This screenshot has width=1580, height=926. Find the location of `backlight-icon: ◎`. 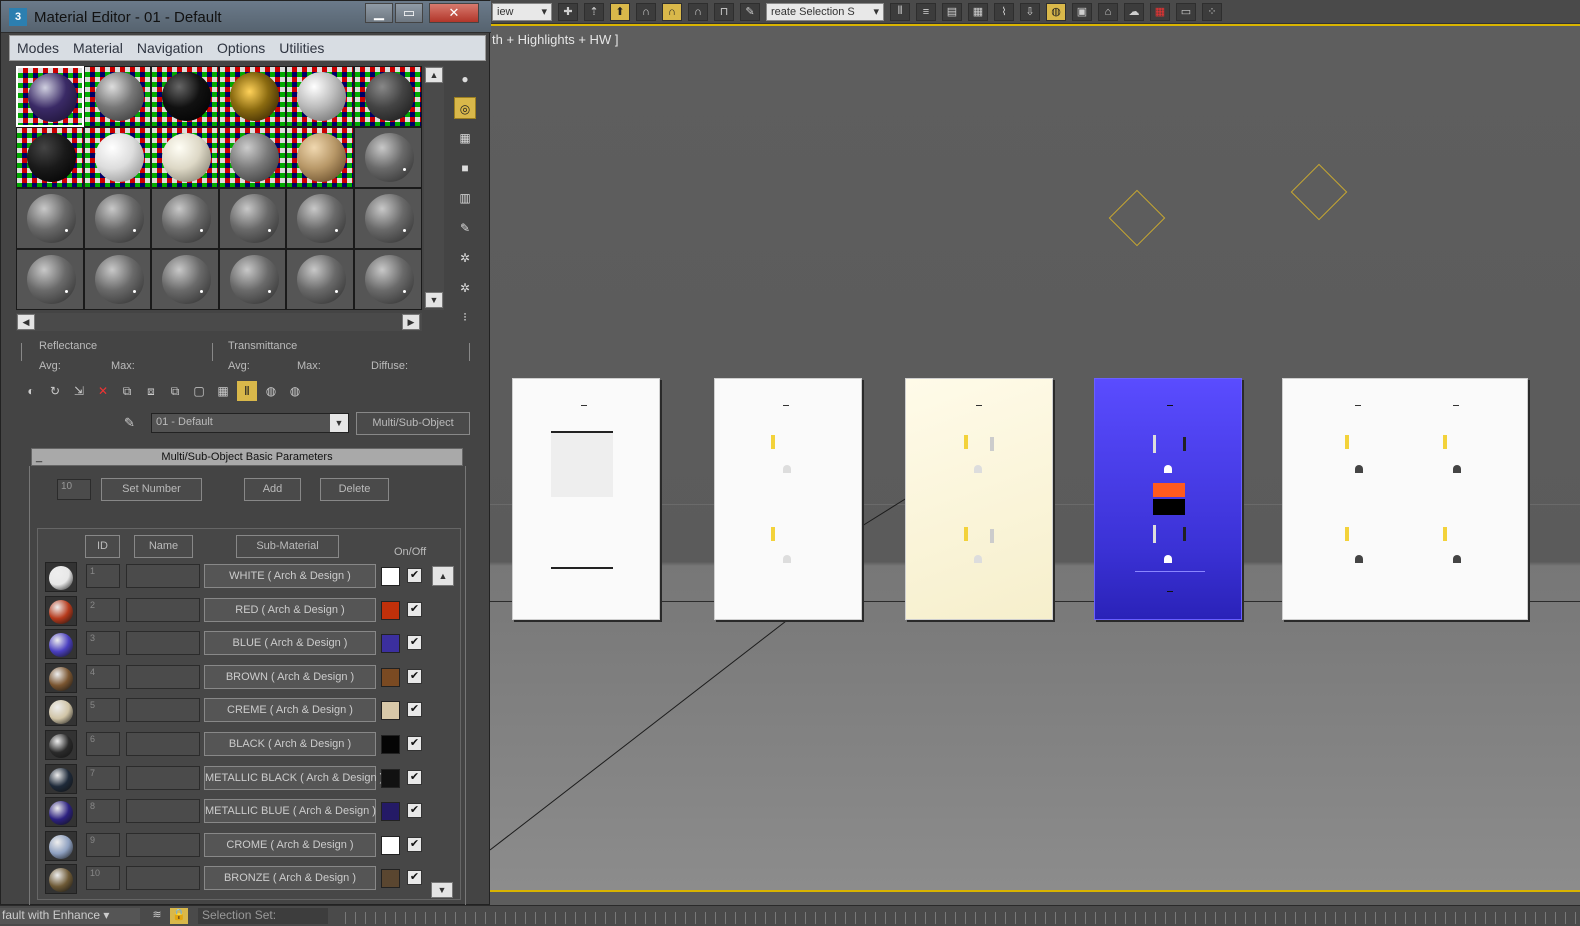

backlight-icon: ◎ is located at coordinates (465, 108).